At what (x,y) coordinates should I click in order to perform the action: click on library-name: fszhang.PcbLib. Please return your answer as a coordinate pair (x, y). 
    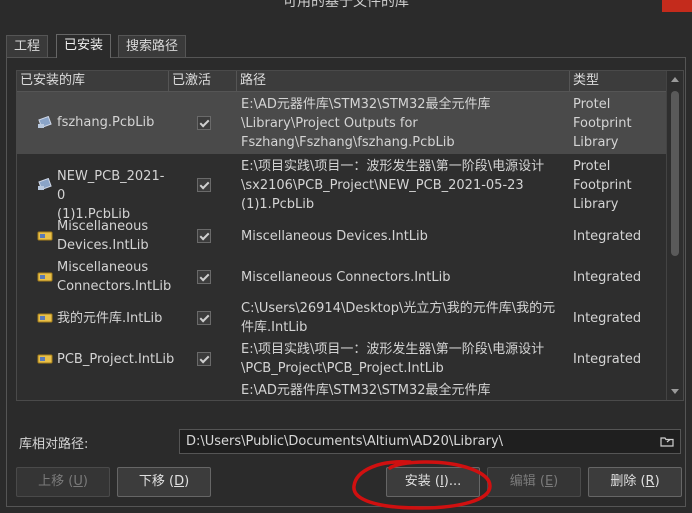
    Looking at the image, I should click on (106, 122).